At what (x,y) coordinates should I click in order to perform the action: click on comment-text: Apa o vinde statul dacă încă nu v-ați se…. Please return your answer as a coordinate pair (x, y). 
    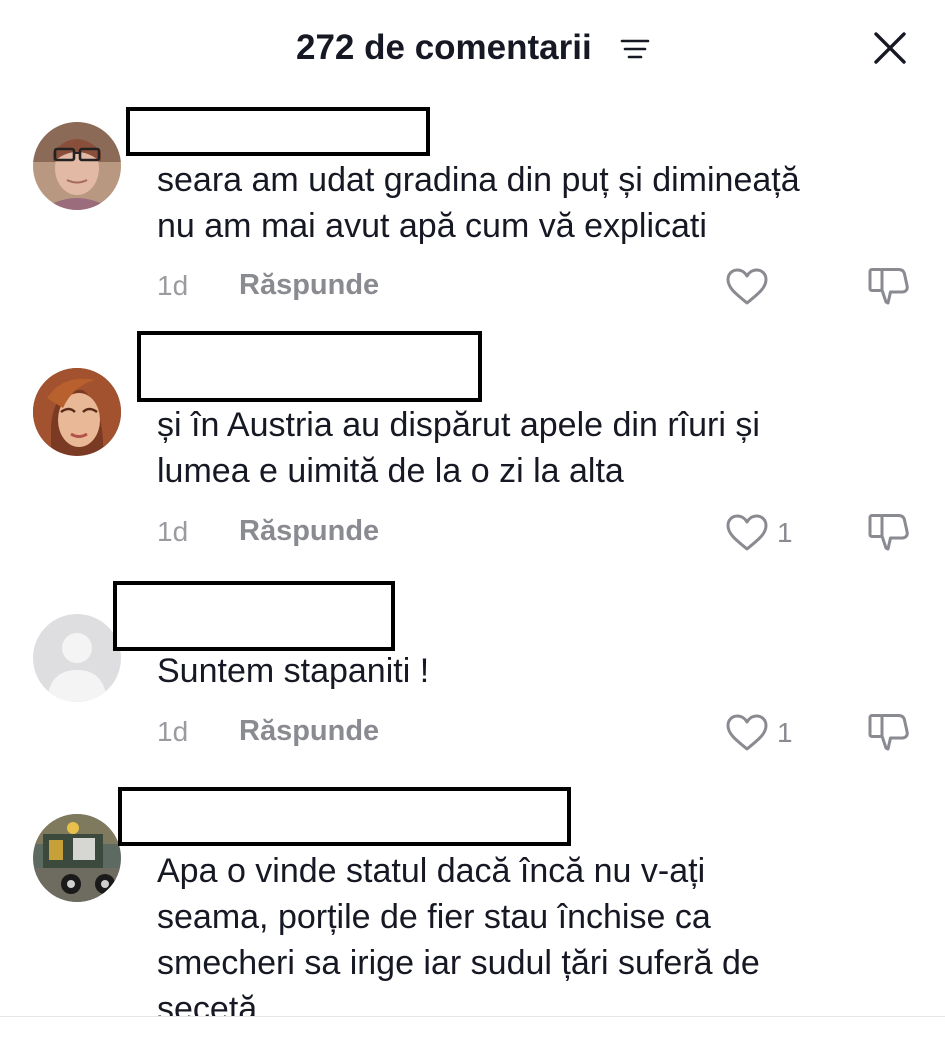
    Looking at the image, I should click on (458, 940).